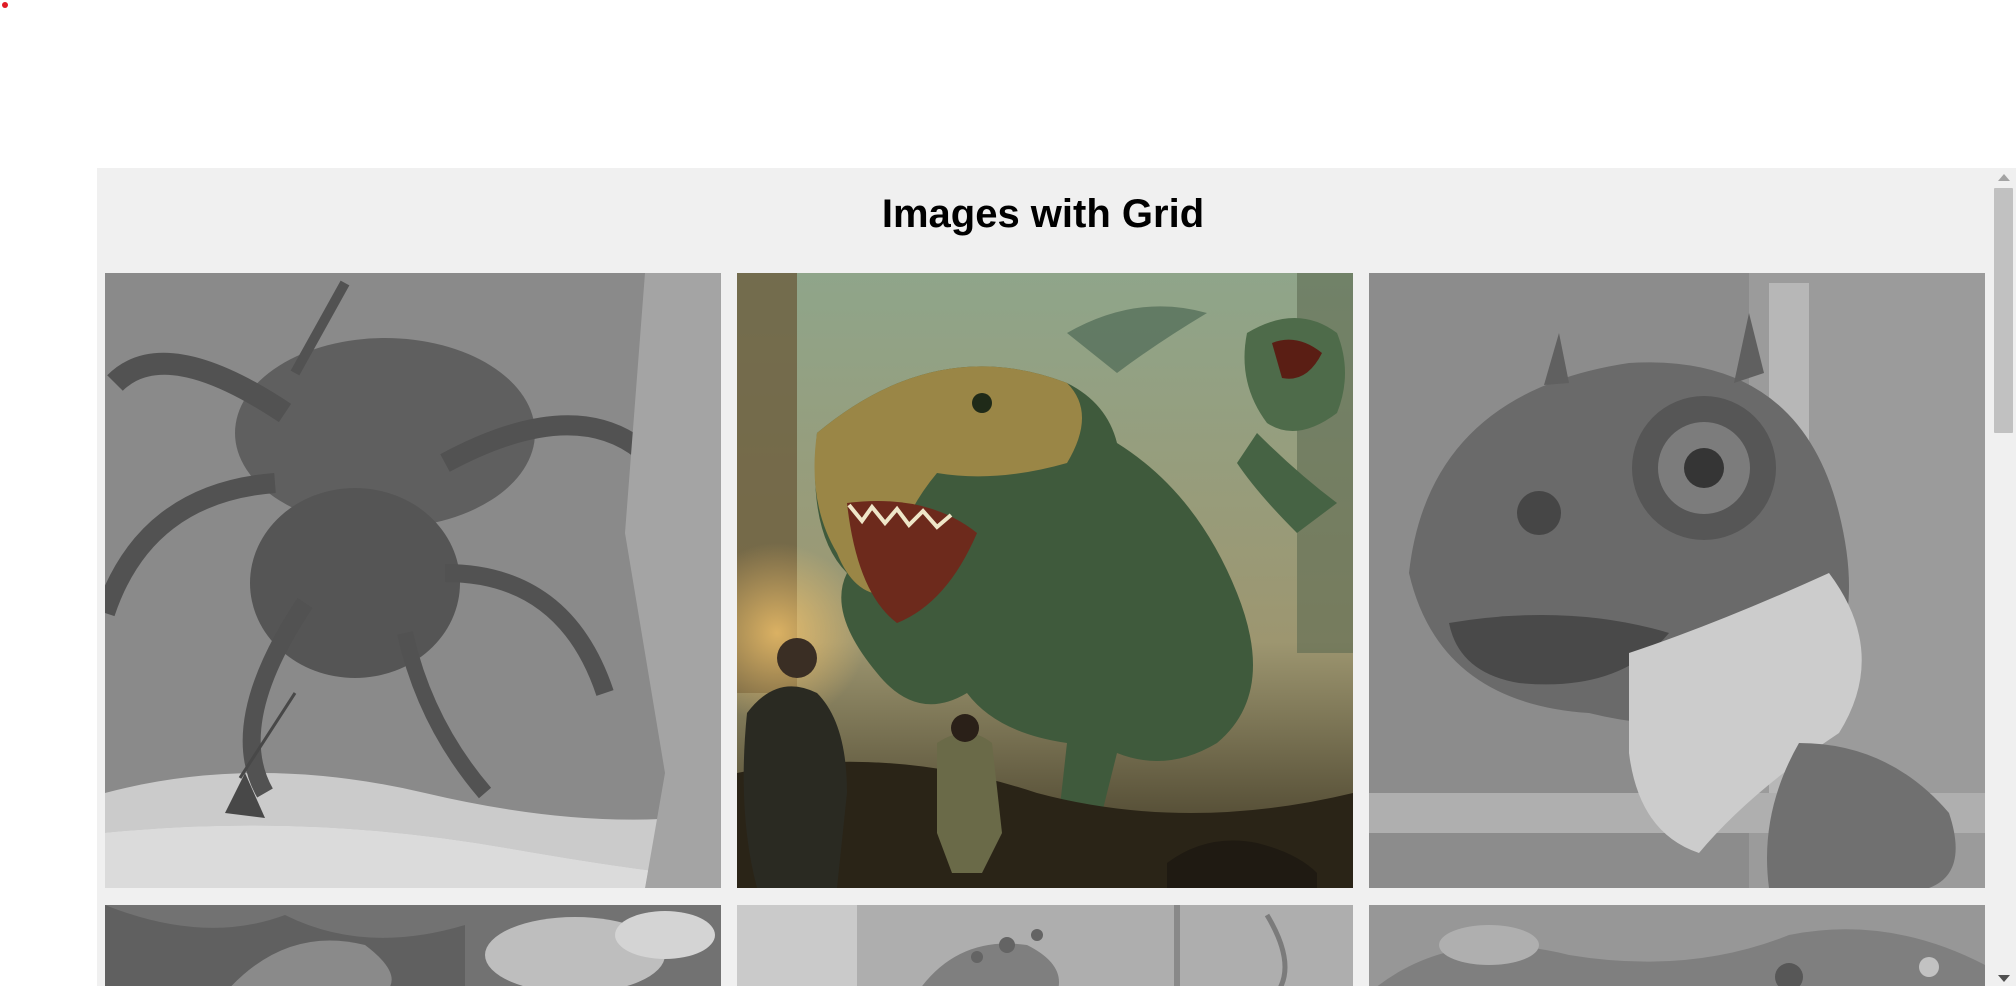  I want to click on jungle-foliage-image, so click(413, 945).